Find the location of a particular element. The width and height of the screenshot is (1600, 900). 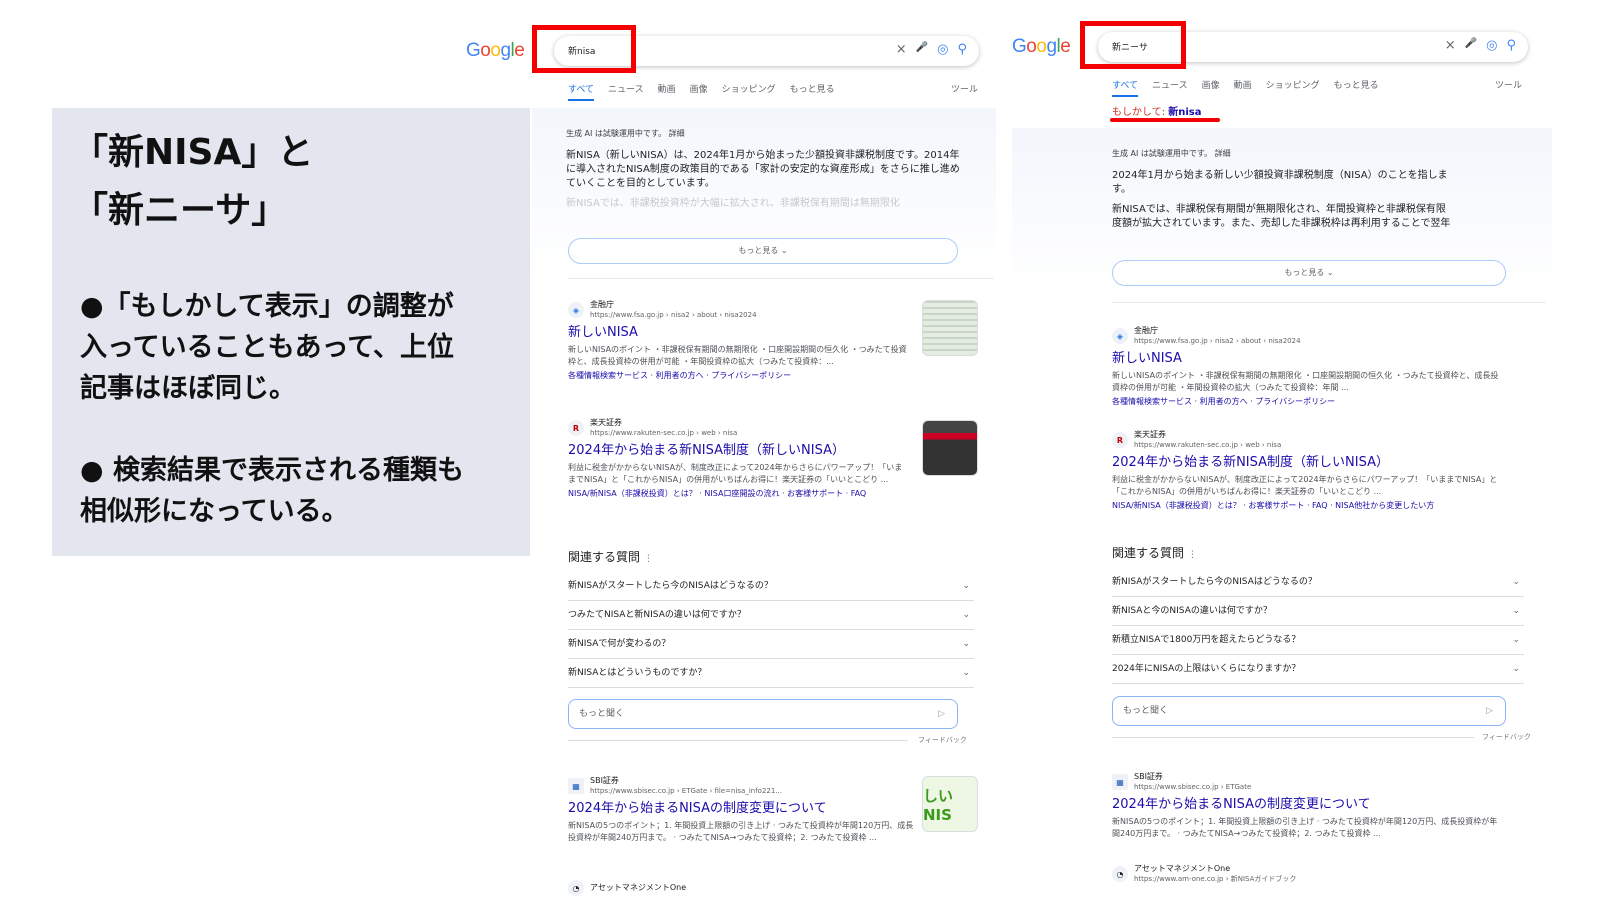

related-question: 新NISAとはどういうものですか？ ⌄ is located at coordinates (771, 673).